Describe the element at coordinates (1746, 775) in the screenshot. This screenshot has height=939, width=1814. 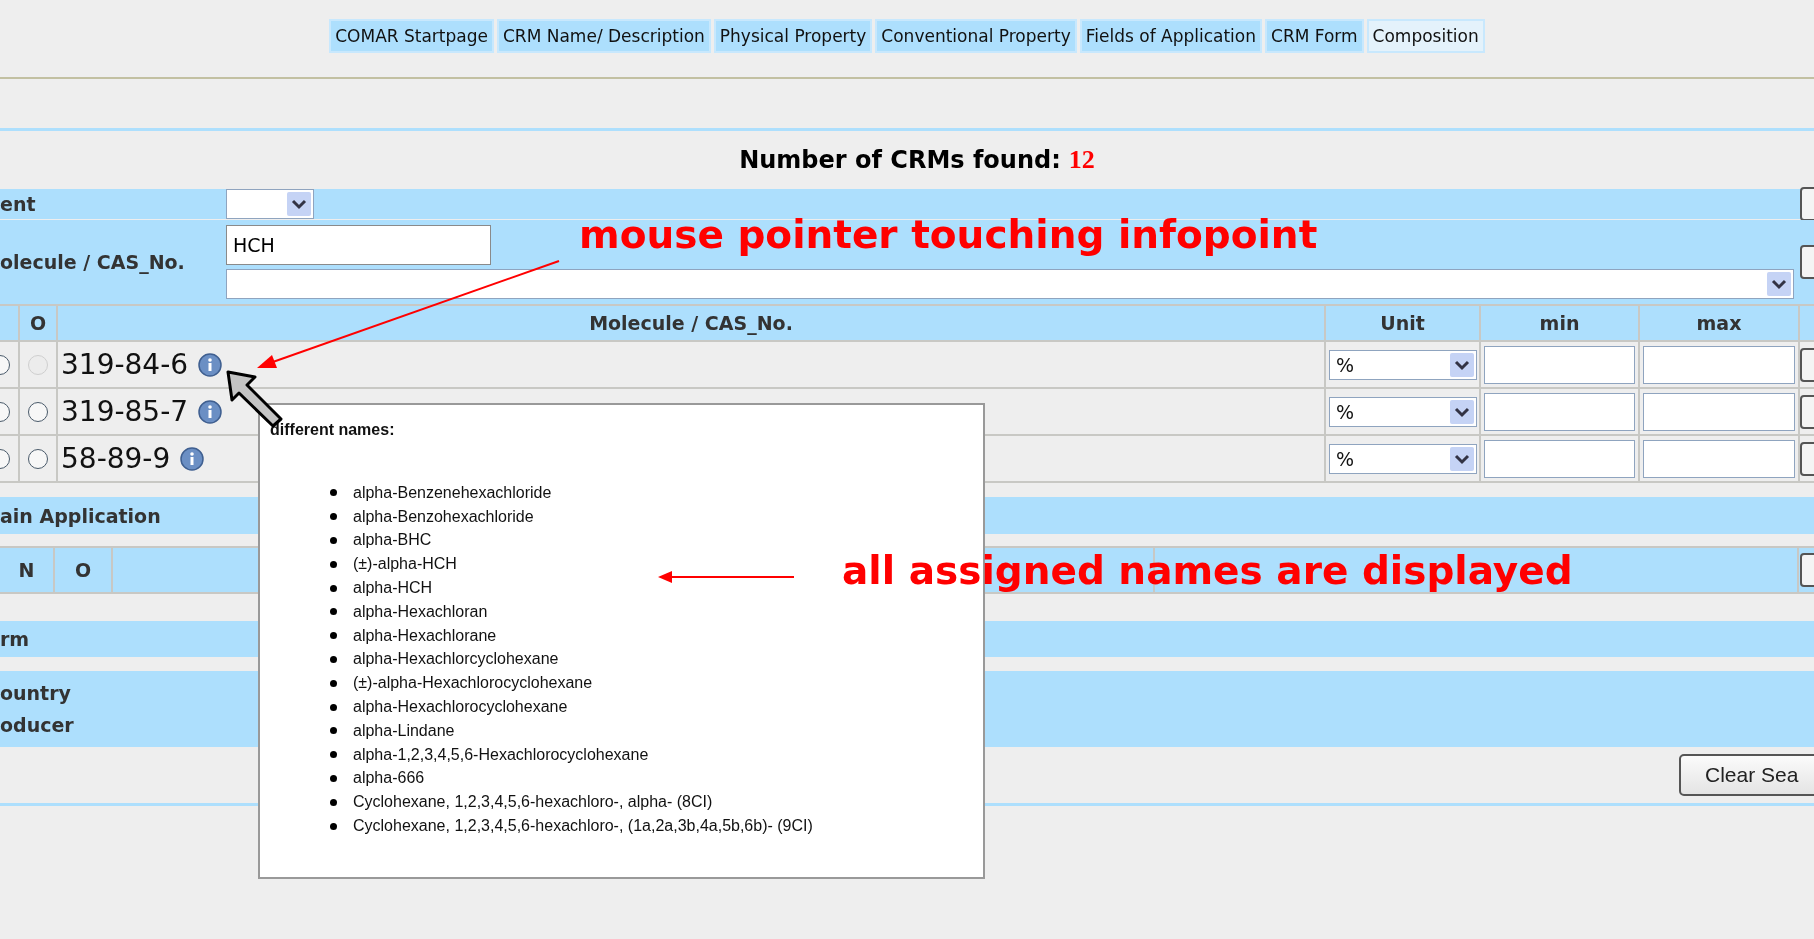
I see `clear-search-button: Clear Sea` at that location.